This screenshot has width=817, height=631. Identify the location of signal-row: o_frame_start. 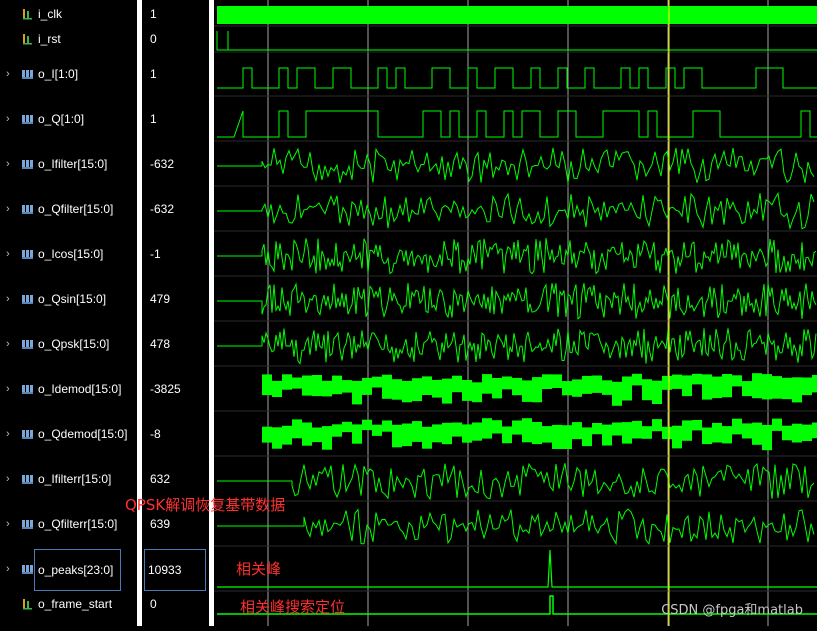
(68, 604).